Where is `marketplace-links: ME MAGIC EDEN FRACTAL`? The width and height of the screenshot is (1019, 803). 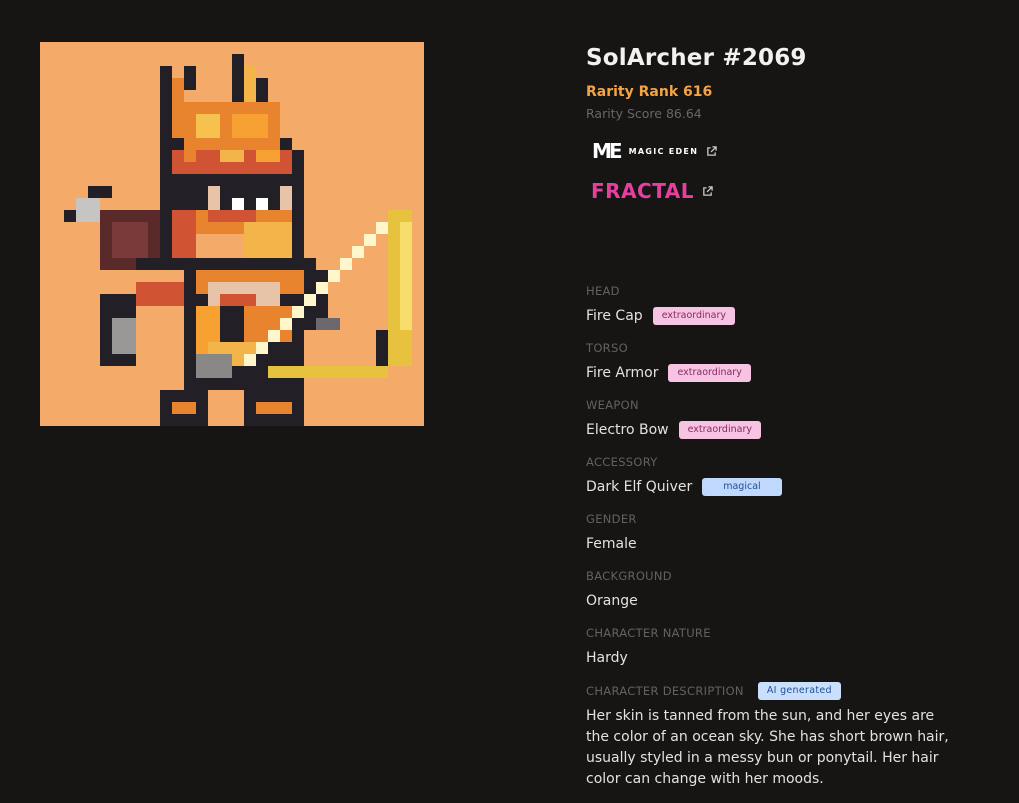 marketplace-links: ME MAGIC EDEN FRACTAL is located at coordinates (786, 171).